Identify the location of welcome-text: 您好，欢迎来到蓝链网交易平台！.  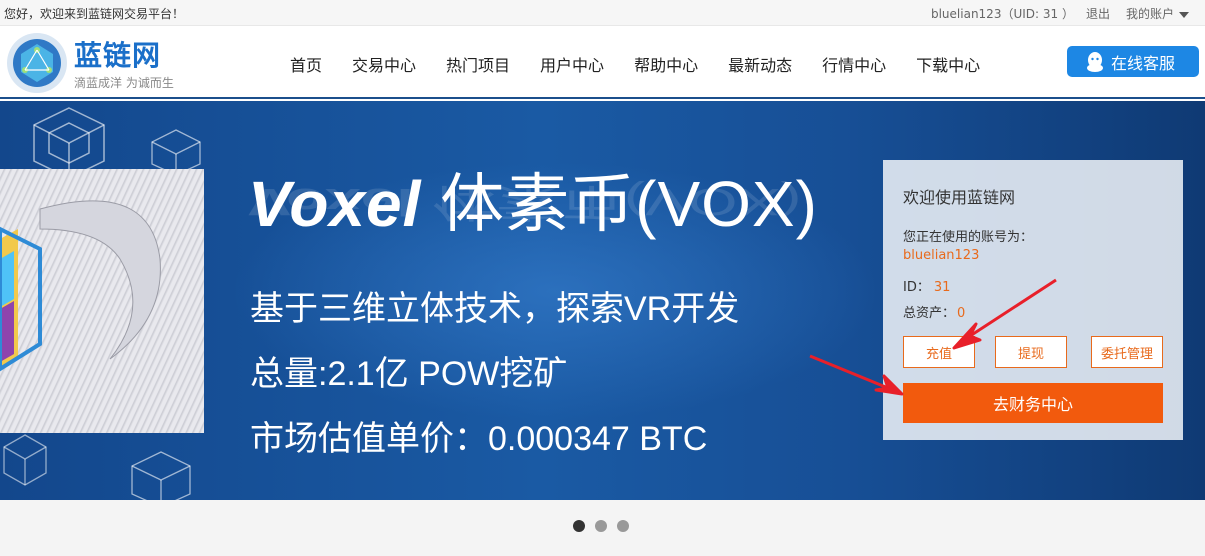
(94, 14).